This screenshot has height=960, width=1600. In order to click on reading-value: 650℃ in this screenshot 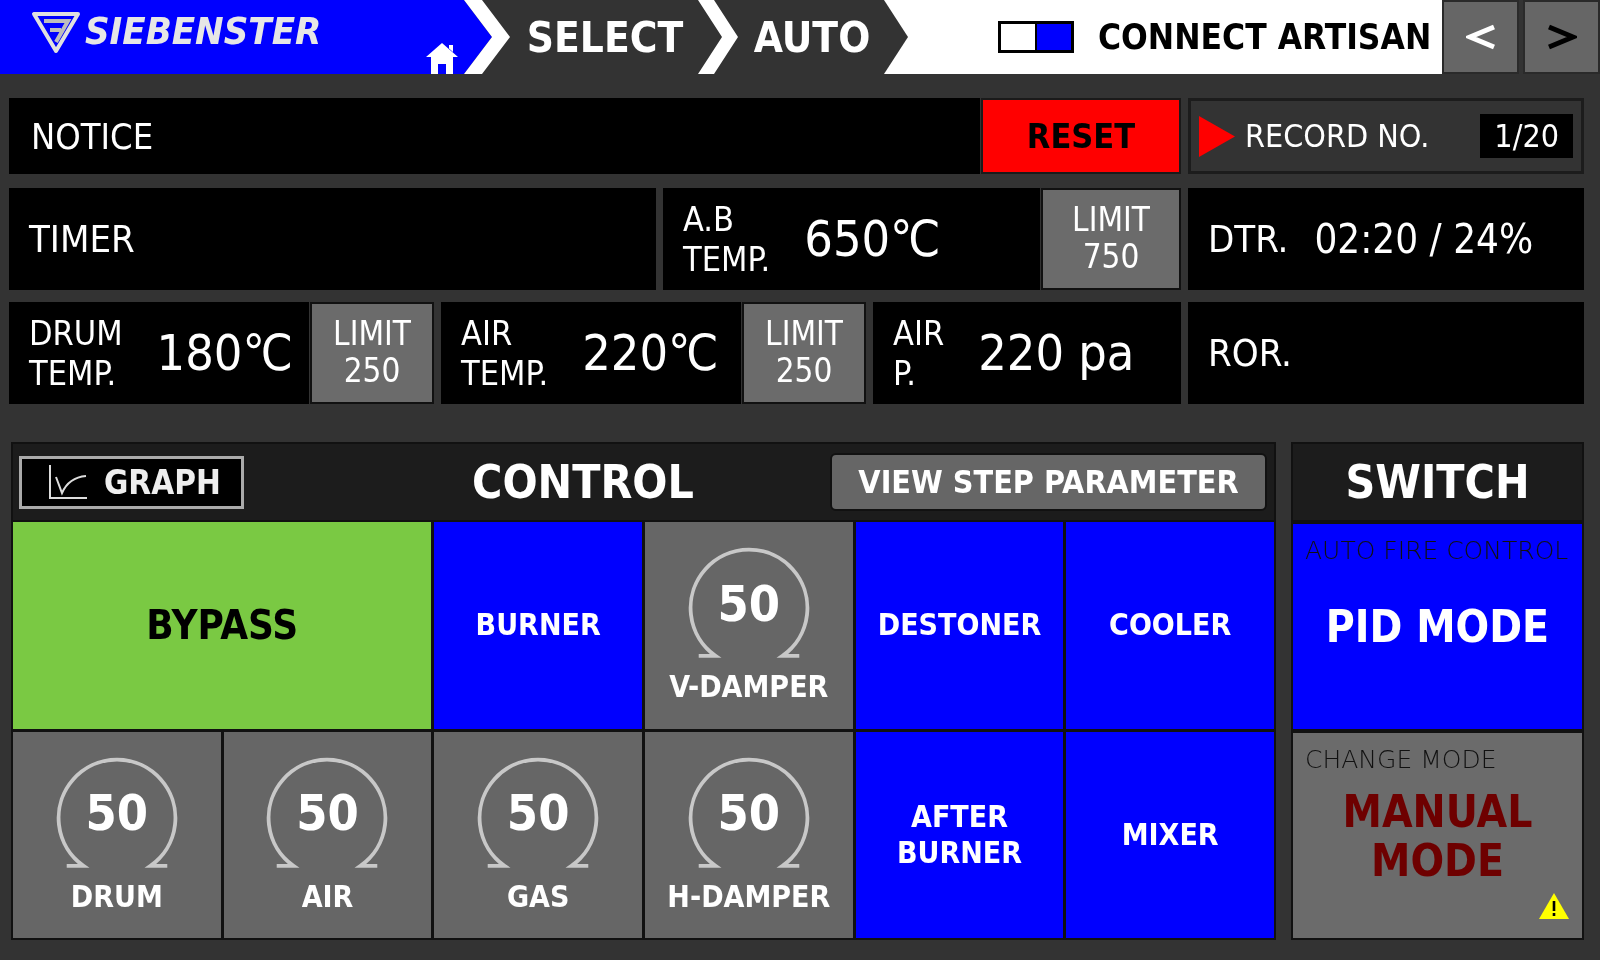, I will do `click(872, 239)`.